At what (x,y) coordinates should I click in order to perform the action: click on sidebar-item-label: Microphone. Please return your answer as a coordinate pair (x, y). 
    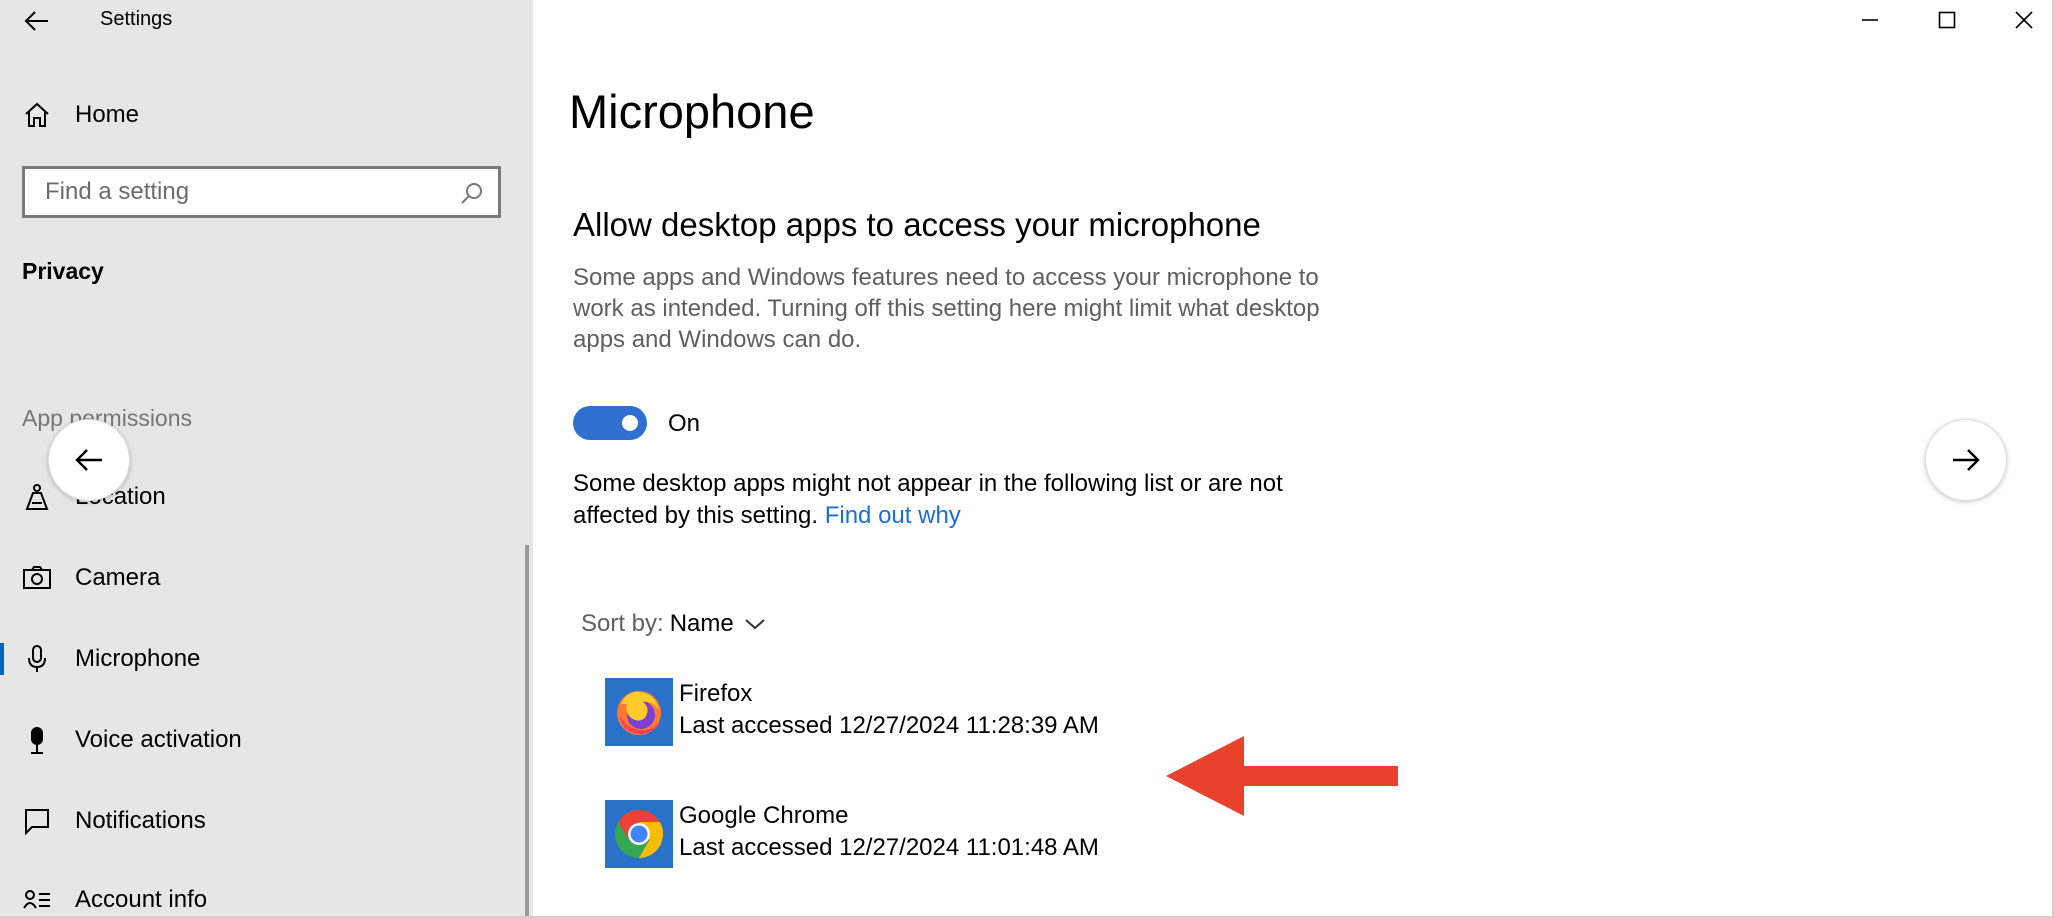
    Looking at the image, I should click on (138, 658).